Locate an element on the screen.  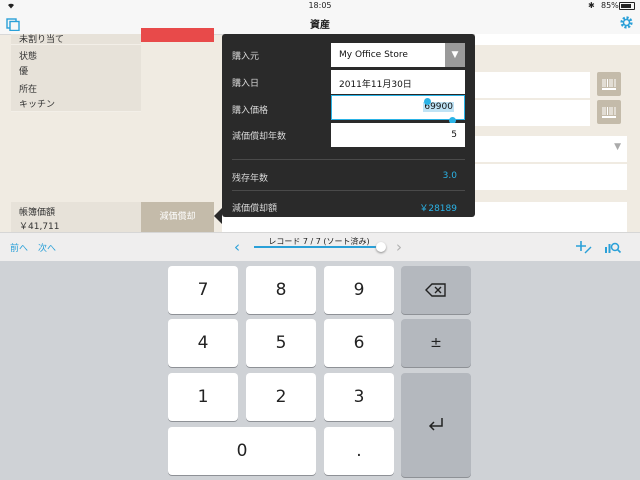
key-8: 8 is located at coordinates (281, 290).